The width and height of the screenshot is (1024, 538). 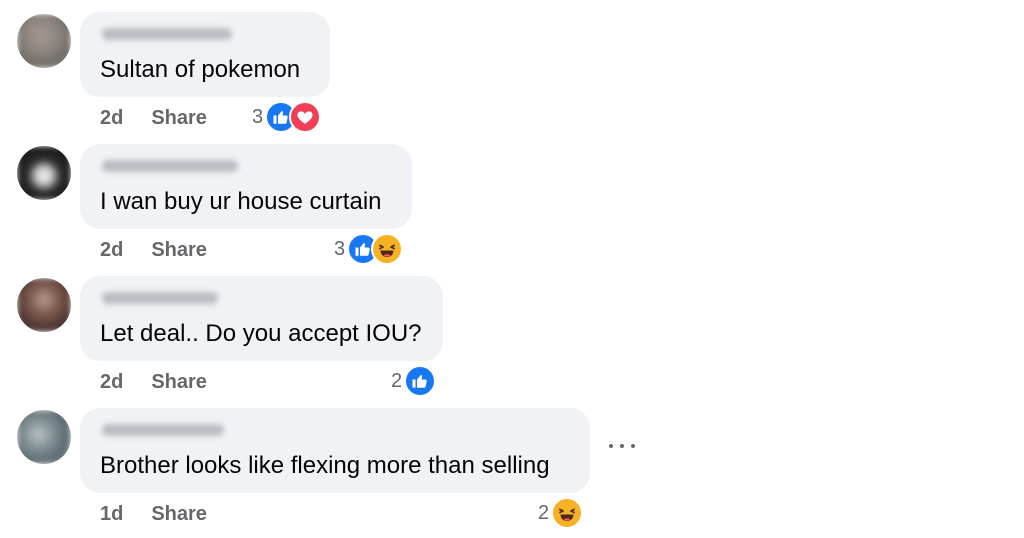 What do you see at coordinates (305, 117) in the screenshot?
I see `love-icon` at bounding box center [305, 117].